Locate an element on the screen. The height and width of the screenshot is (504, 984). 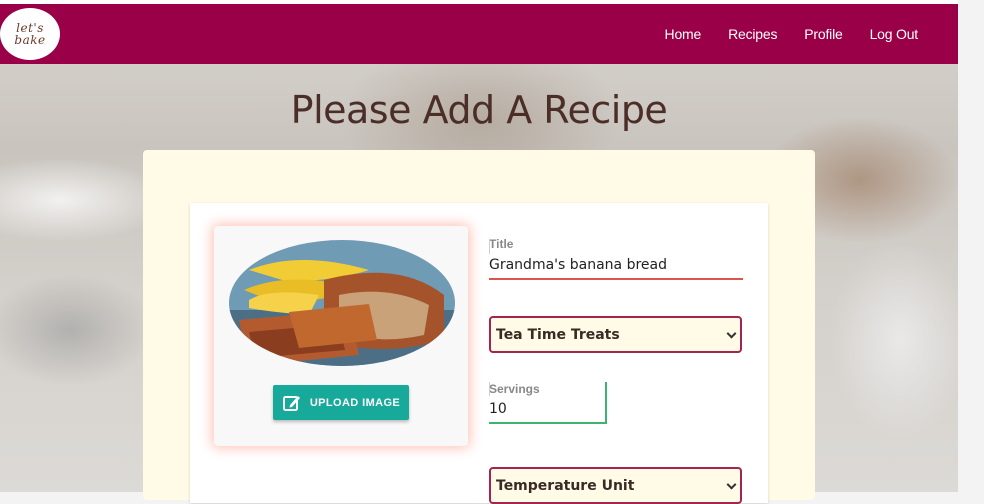
category-select: Tea Time Treats is located at coordinates (615, 334).